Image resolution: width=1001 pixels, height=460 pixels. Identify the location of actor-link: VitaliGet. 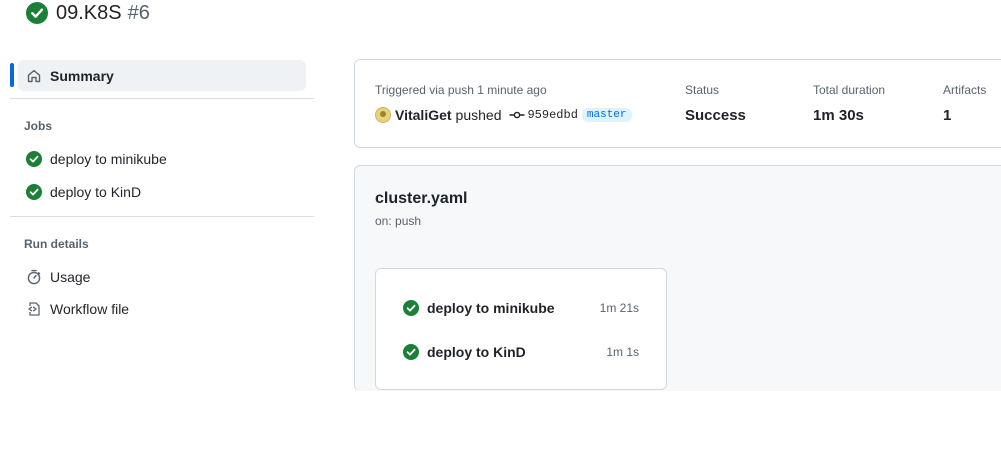
(423, 115).